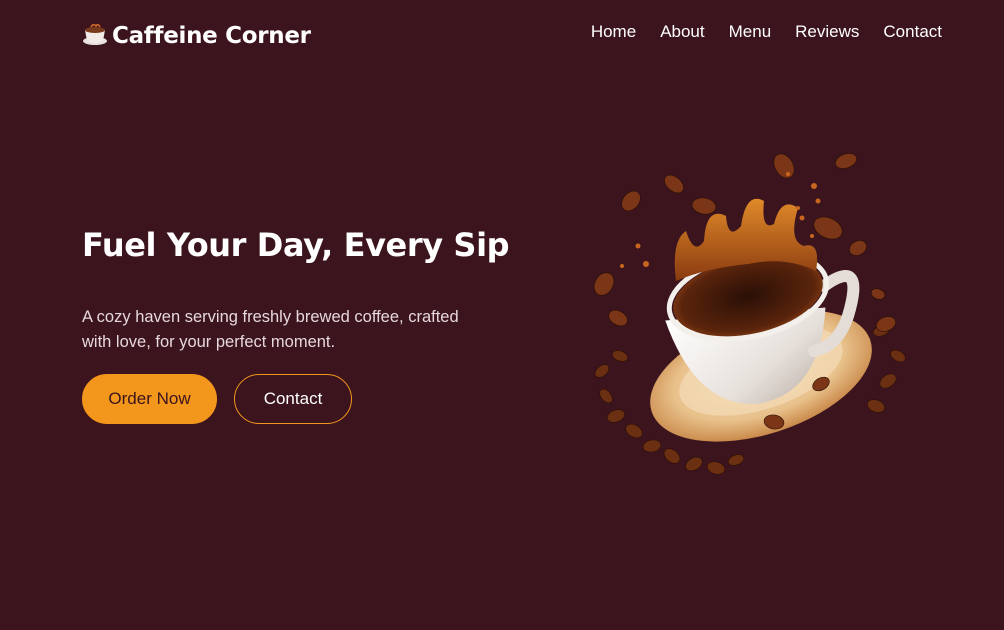 The width and height of the screenshot is (1004, 630). Describe the element at coordinates (912, 32) in the screenshot. I see `nav-contact: Contact` at that location.